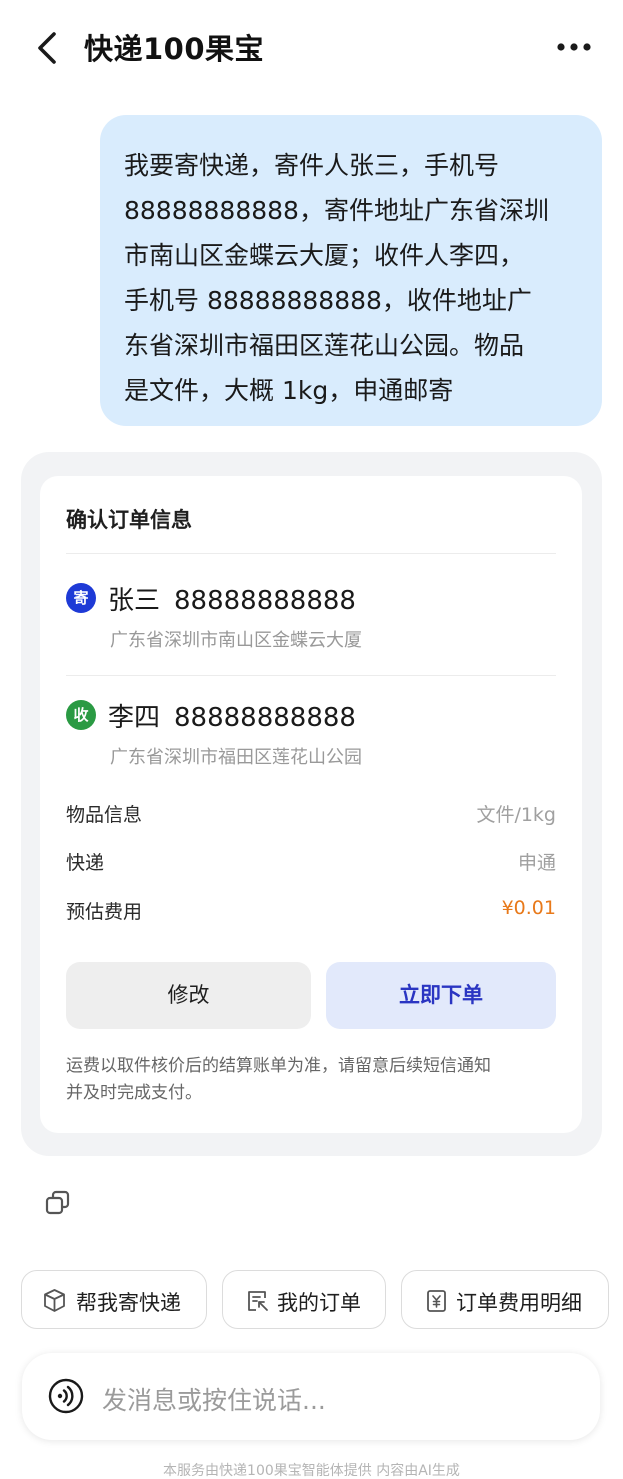 Image resolution: width=623 pixels, height=1479 pixels. I want to click on fee-value: ¥0.01, so click(528, 908).